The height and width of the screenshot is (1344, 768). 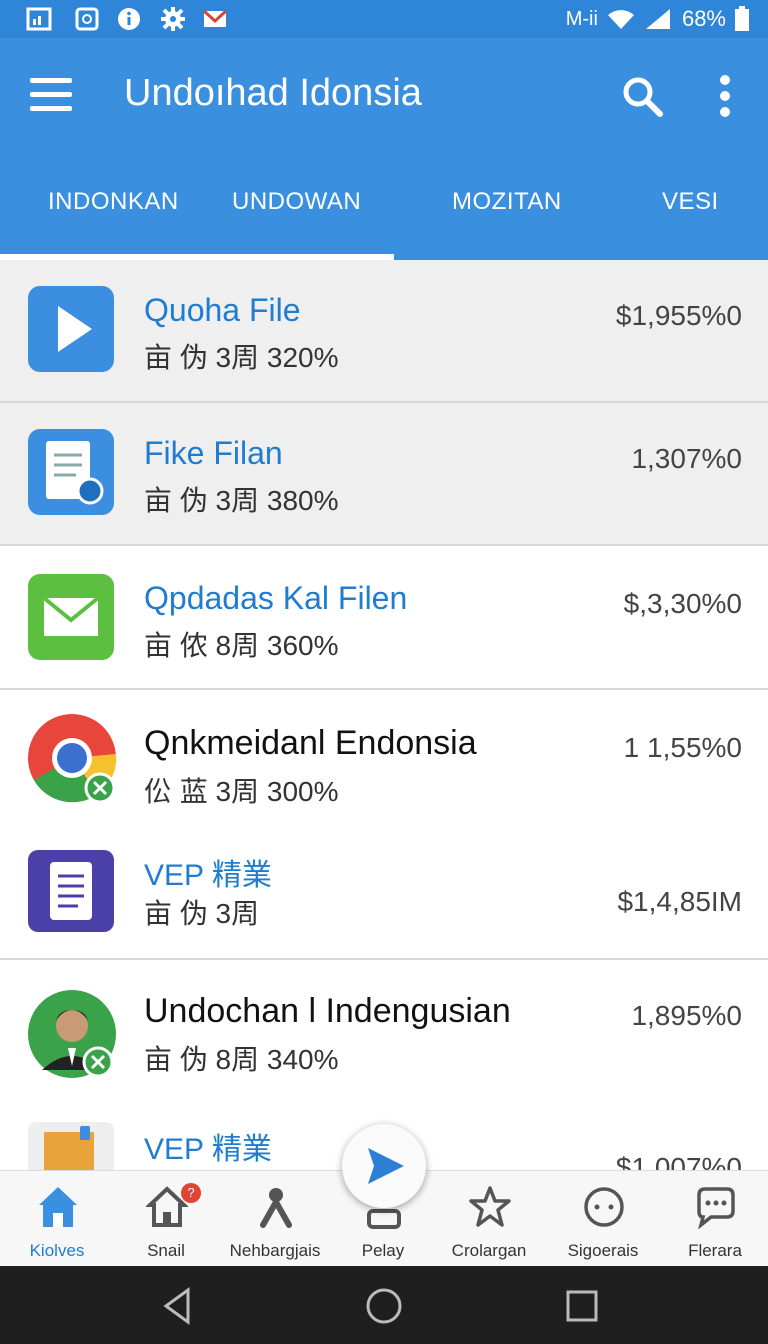 I want to click on item-subtitle: 亩 侬 8周 360%, so click(x=241, y=645).